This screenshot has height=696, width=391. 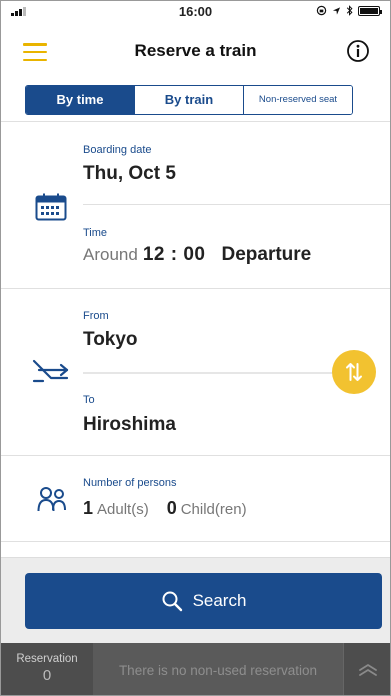 I want to click on swap-arrows-icon, so click(x=354, y=372).